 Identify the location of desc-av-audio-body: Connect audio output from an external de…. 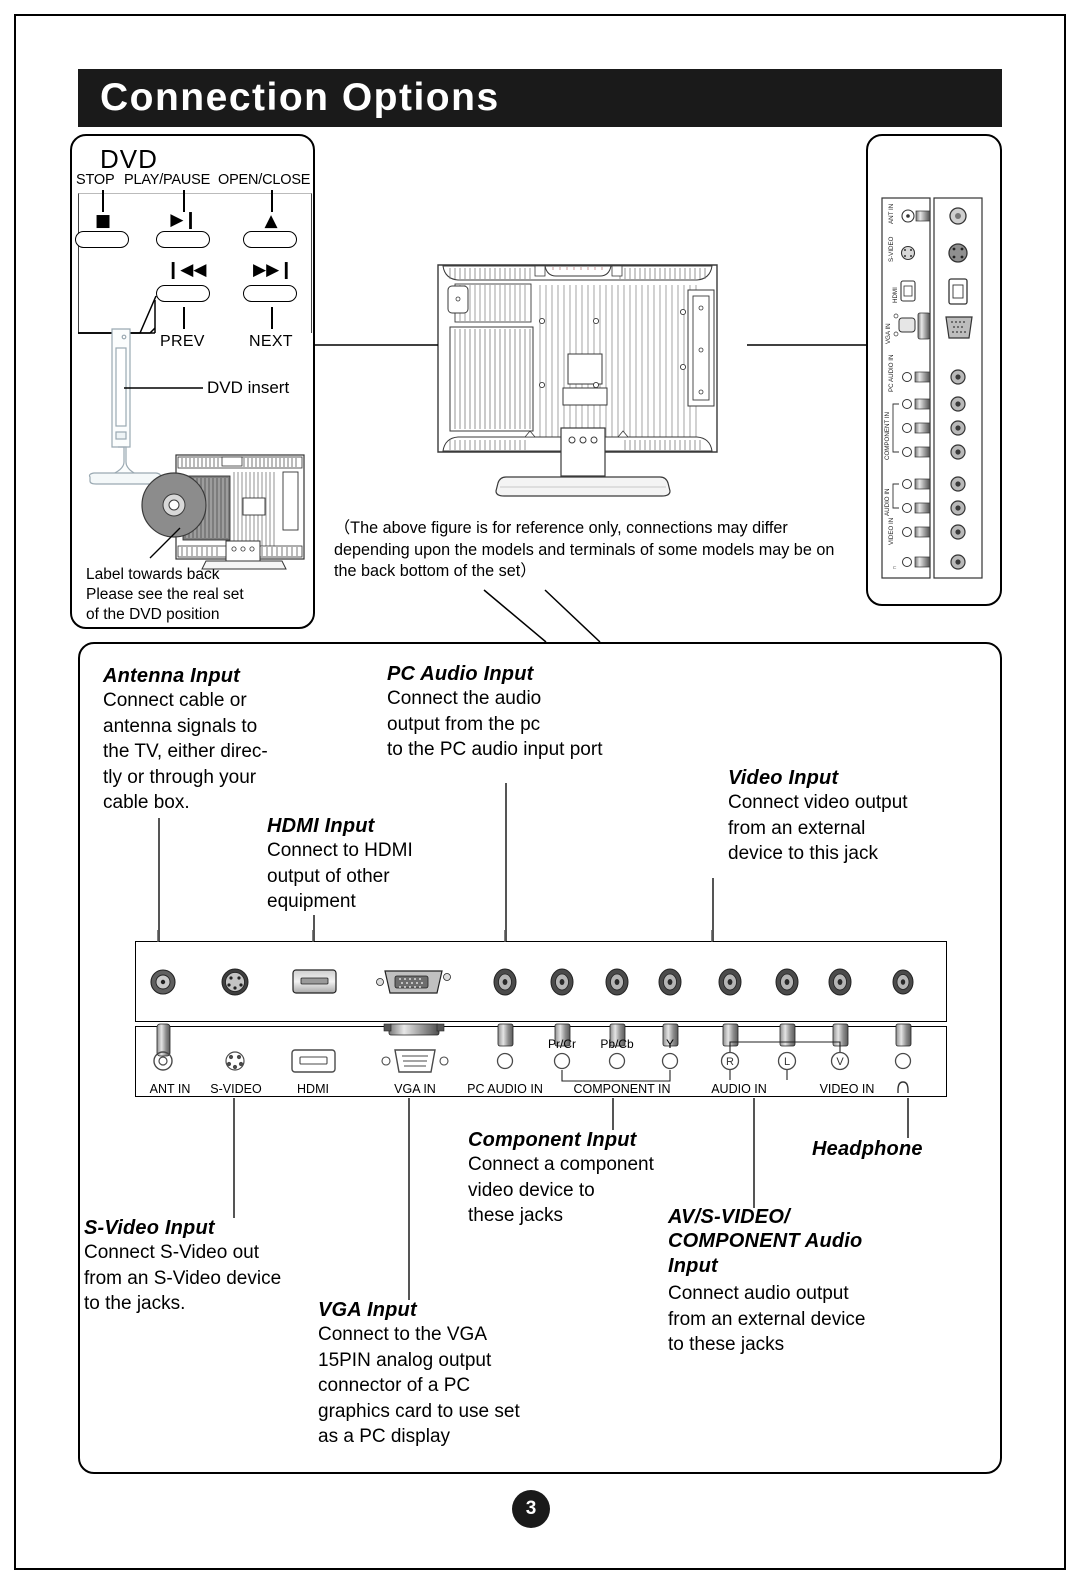
(767, 1319).